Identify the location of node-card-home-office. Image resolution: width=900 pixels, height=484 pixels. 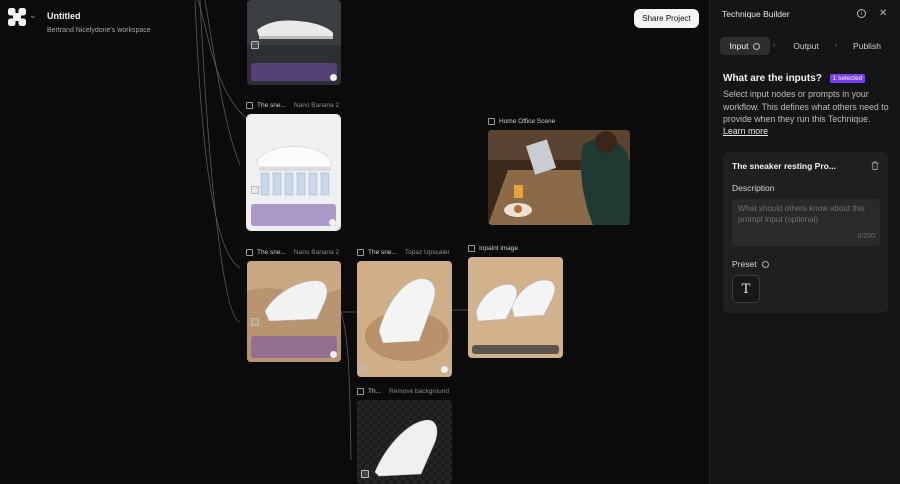
(559, 177).